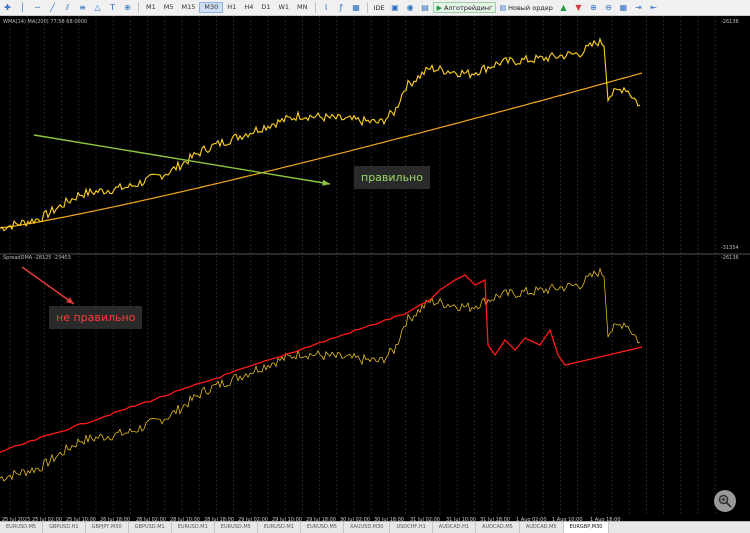 This screenshot has width=750, height=533. I want to click on grid-icon: ▦, so click(623, 7).